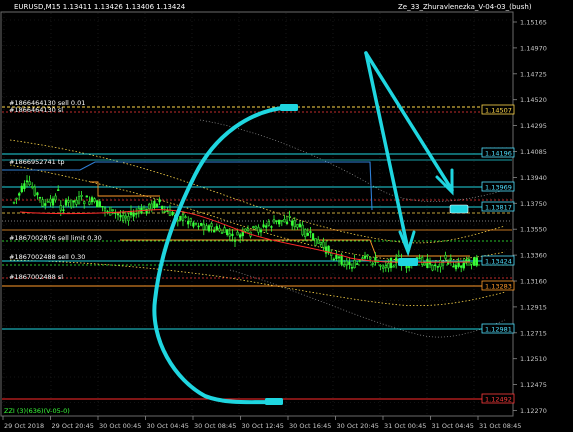 Image resolution: width=573 pixels, height=432 pixels. I want to click on grey-channel-lower-line, so click(367, 303).